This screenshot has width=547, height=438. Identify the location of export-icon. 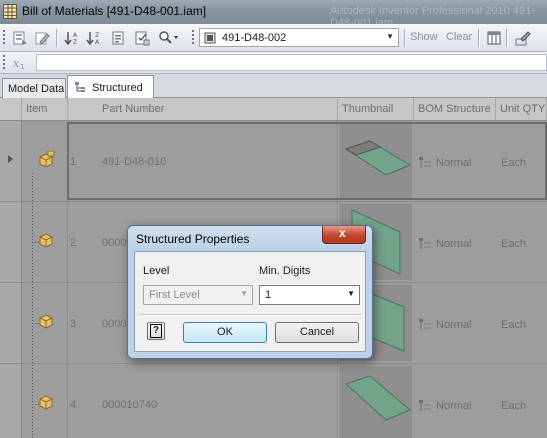
(20, 38).